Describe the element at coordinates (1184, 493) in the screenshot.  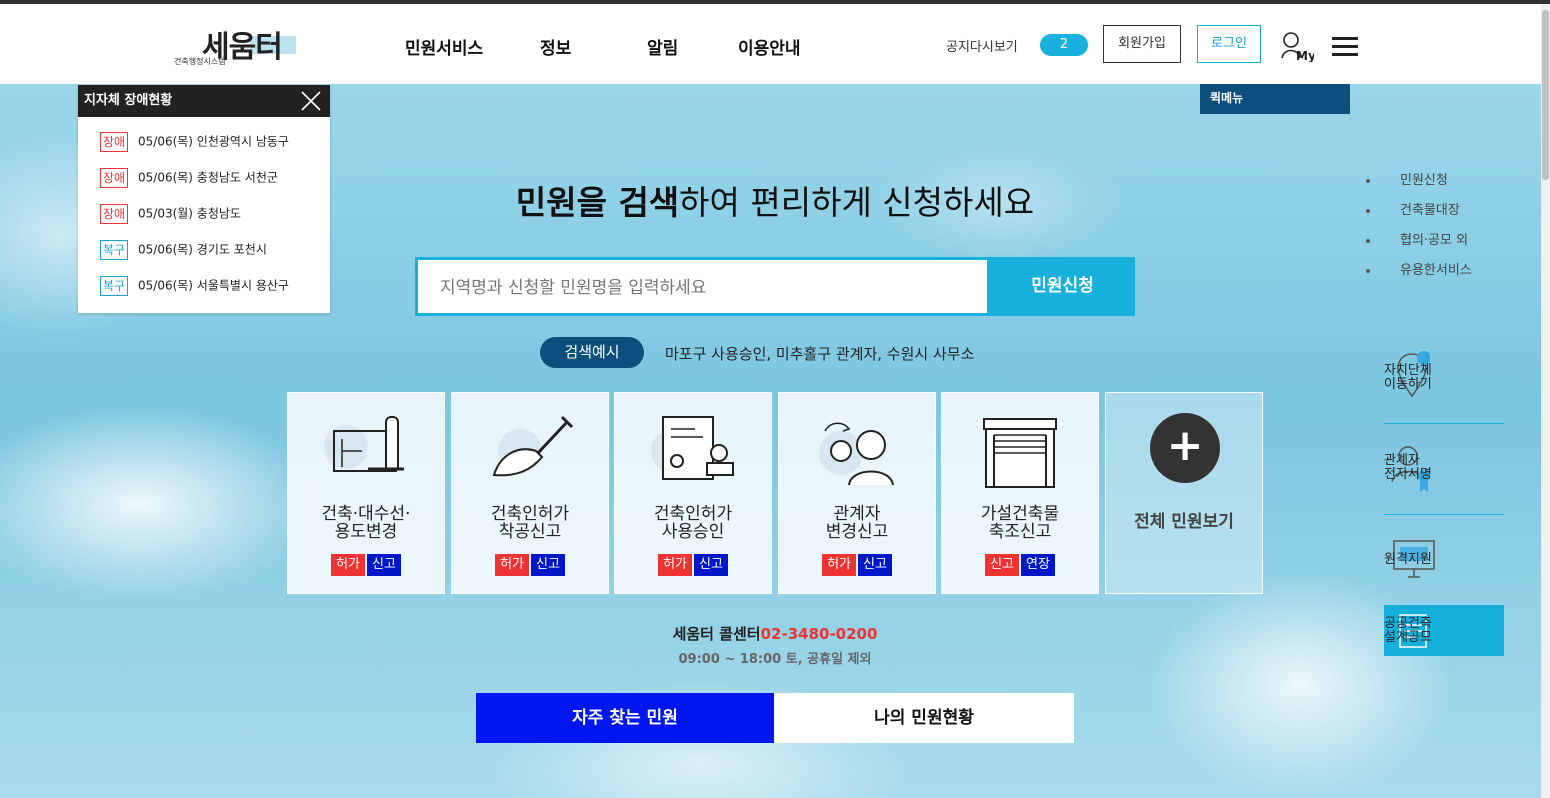
I see `view-all-services-card: + 전체 민원보기` at that location.